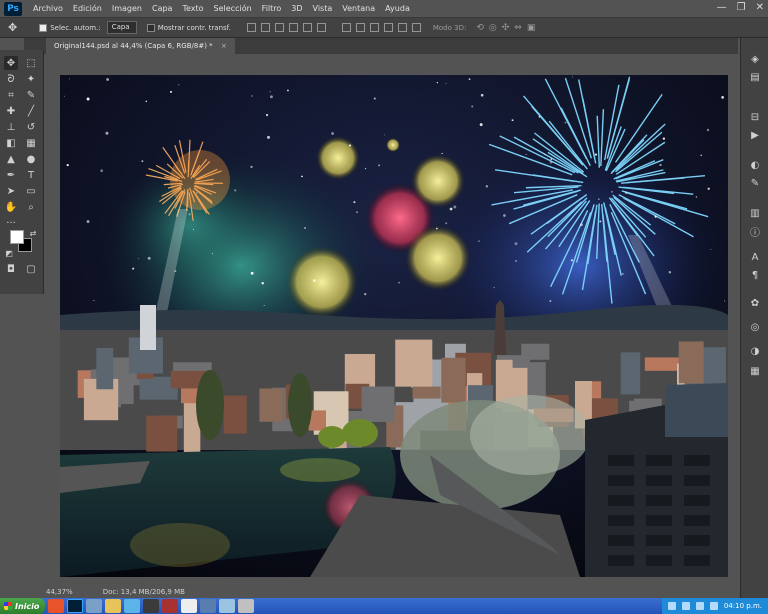  Describe the element at coordinates (113, 606) in the screenshot. I see `taskbar-folder-icon` at that location.